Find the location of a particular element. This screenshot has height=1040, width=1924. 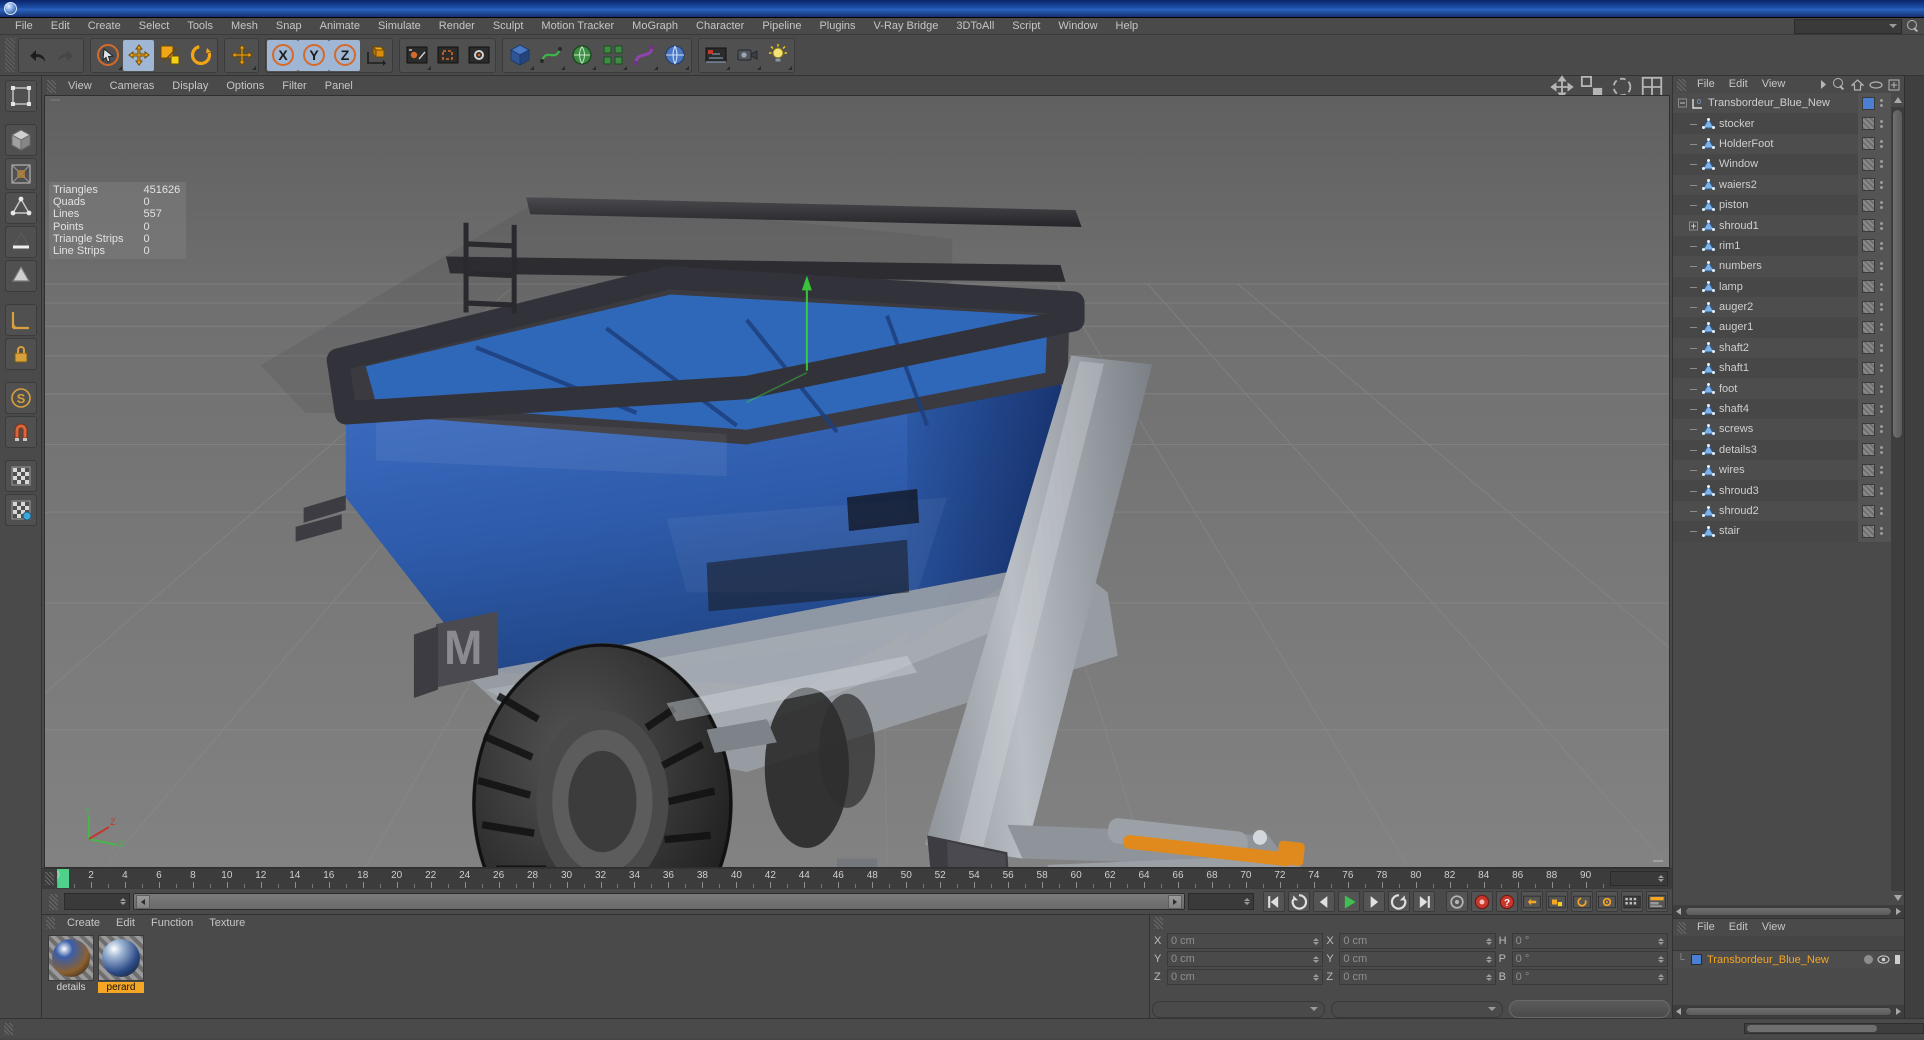

object-row: shroud3 is located at coordinates (1788, 490).